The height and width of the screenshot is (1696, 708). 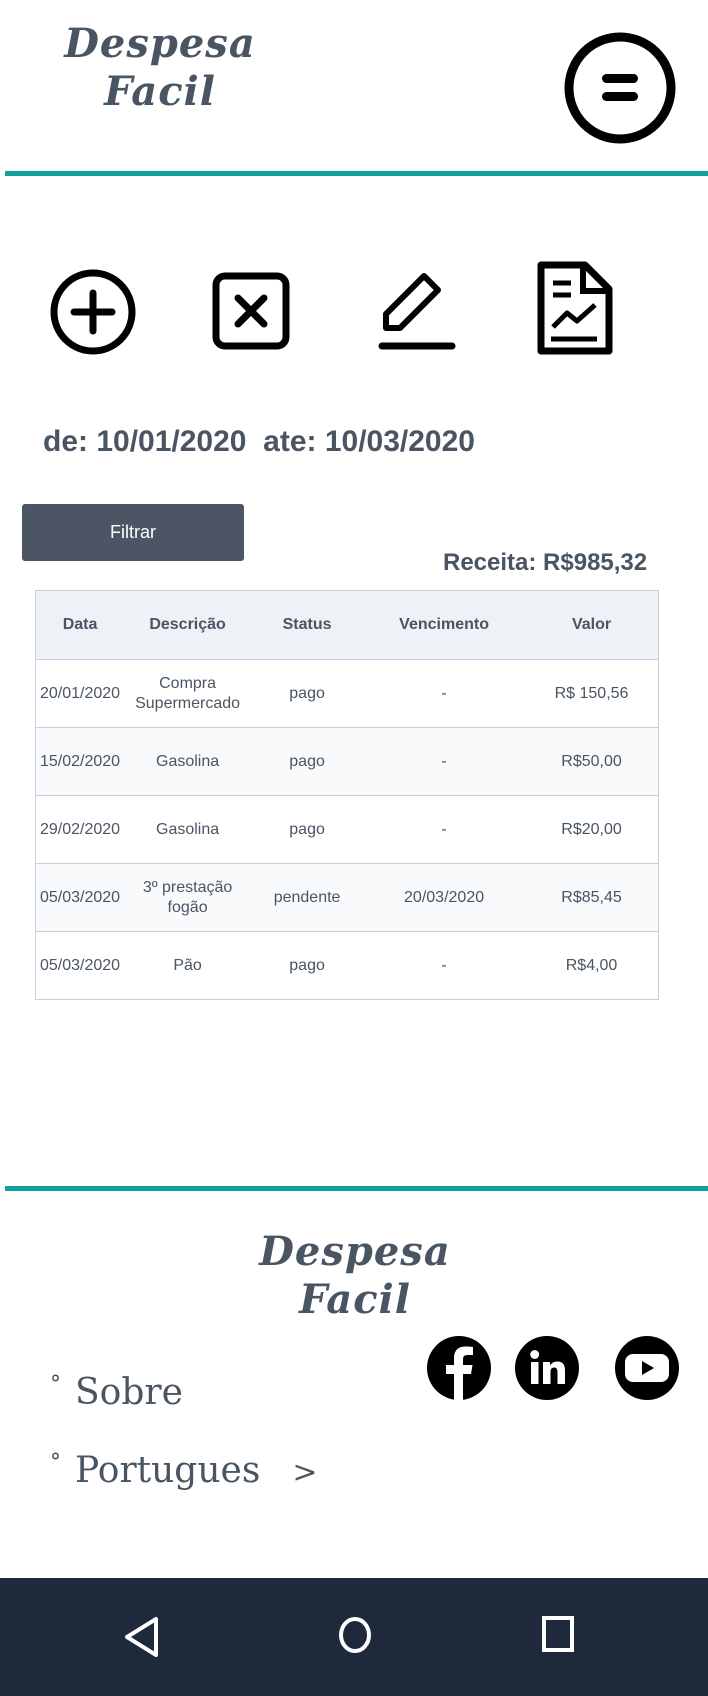 What do you see at coordinates (356, 173) in the screenshot?
I see `header-divider` at bounding box center [356, 173].